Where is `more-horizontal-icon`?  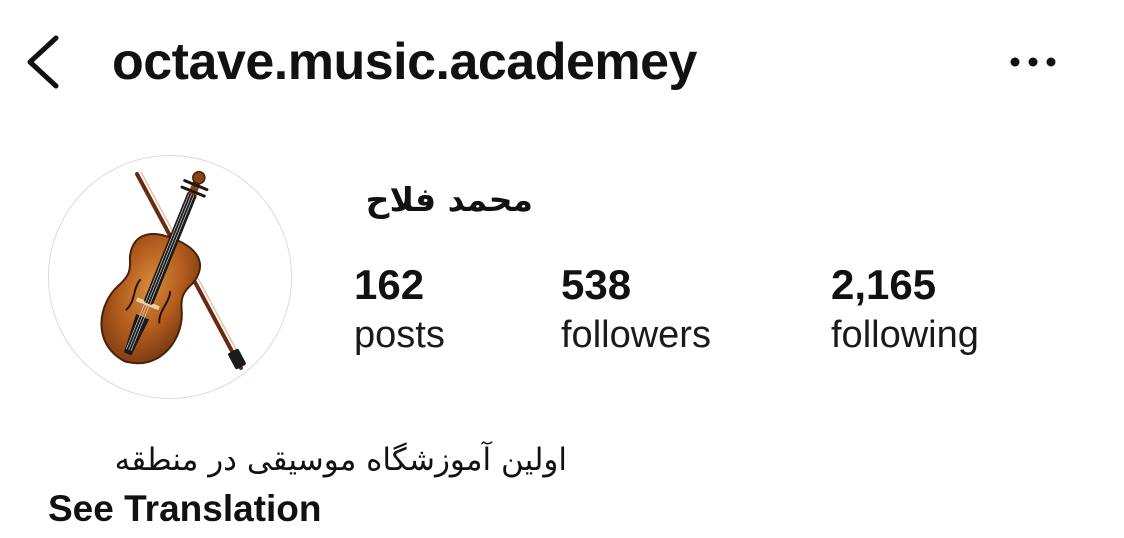 more-horizontal-icon is located at coordinates (1033, 62).